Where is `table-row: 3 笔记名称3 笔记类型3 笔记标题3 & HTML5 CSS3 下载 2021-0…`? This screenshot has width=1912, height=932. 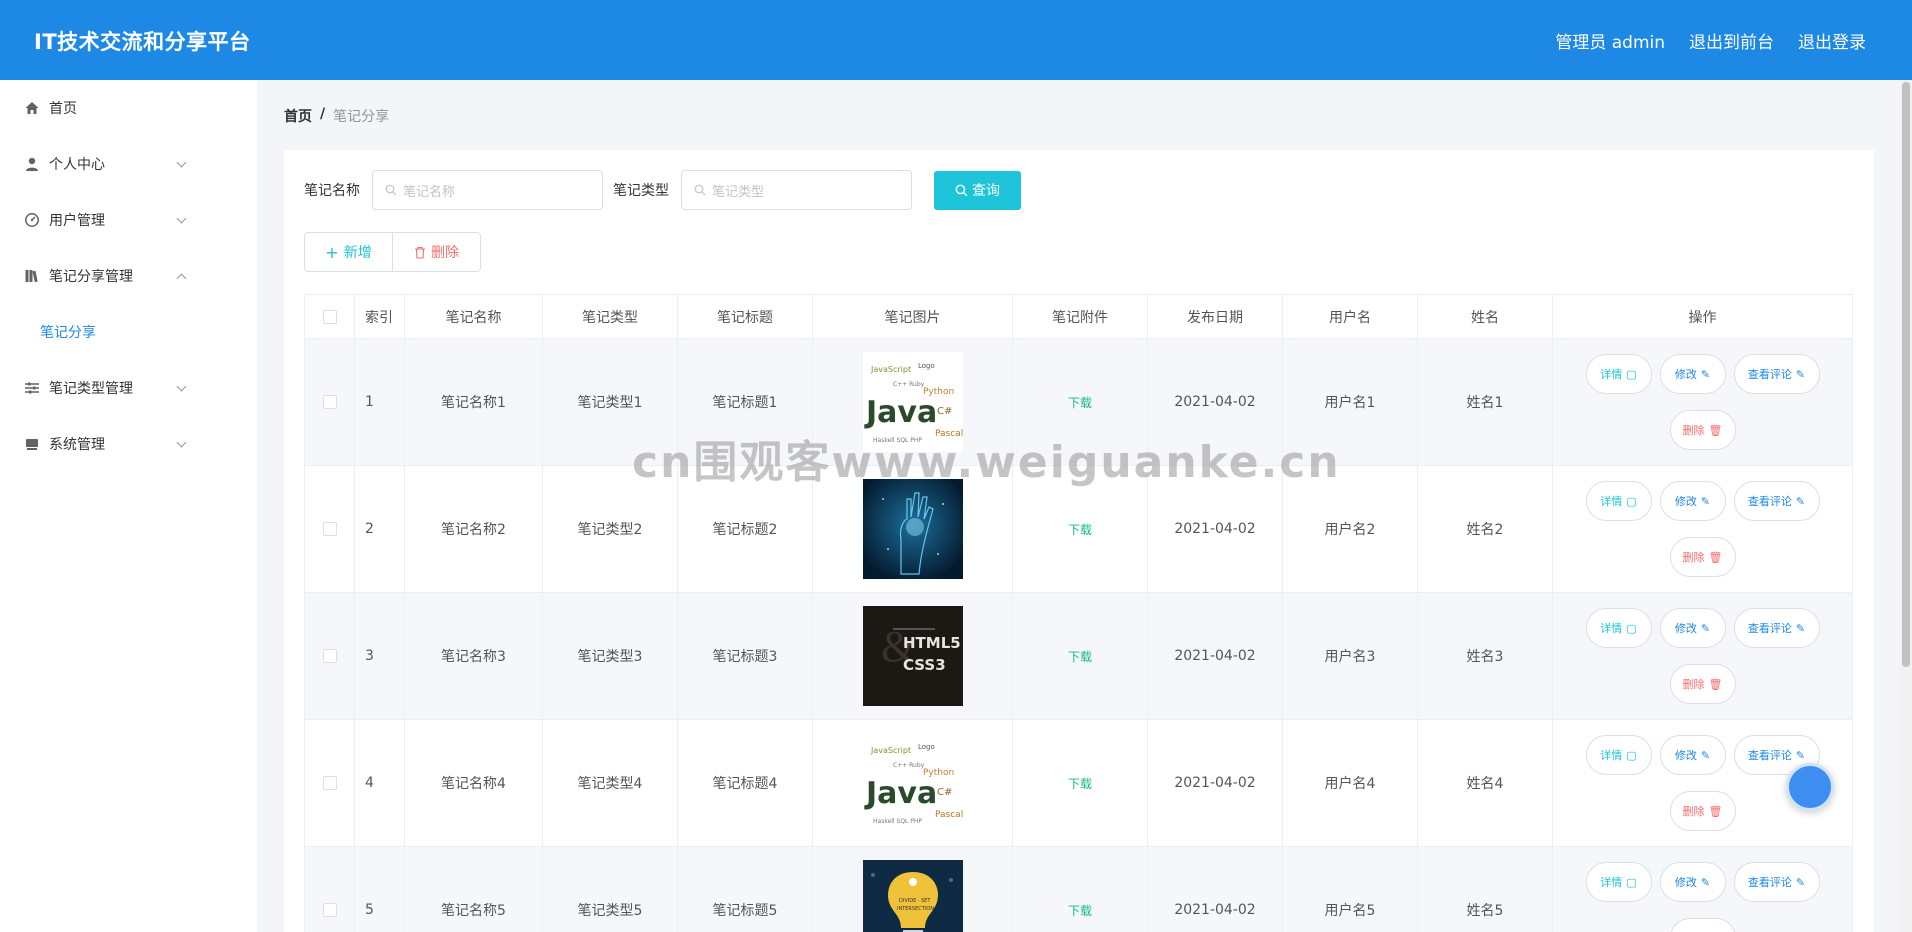 table-row: 3 笔记名称3 笔记类型3 笔记标题3 & HTML5 CSS3 下载 2021-0… is located at coordinates (1078, 656).